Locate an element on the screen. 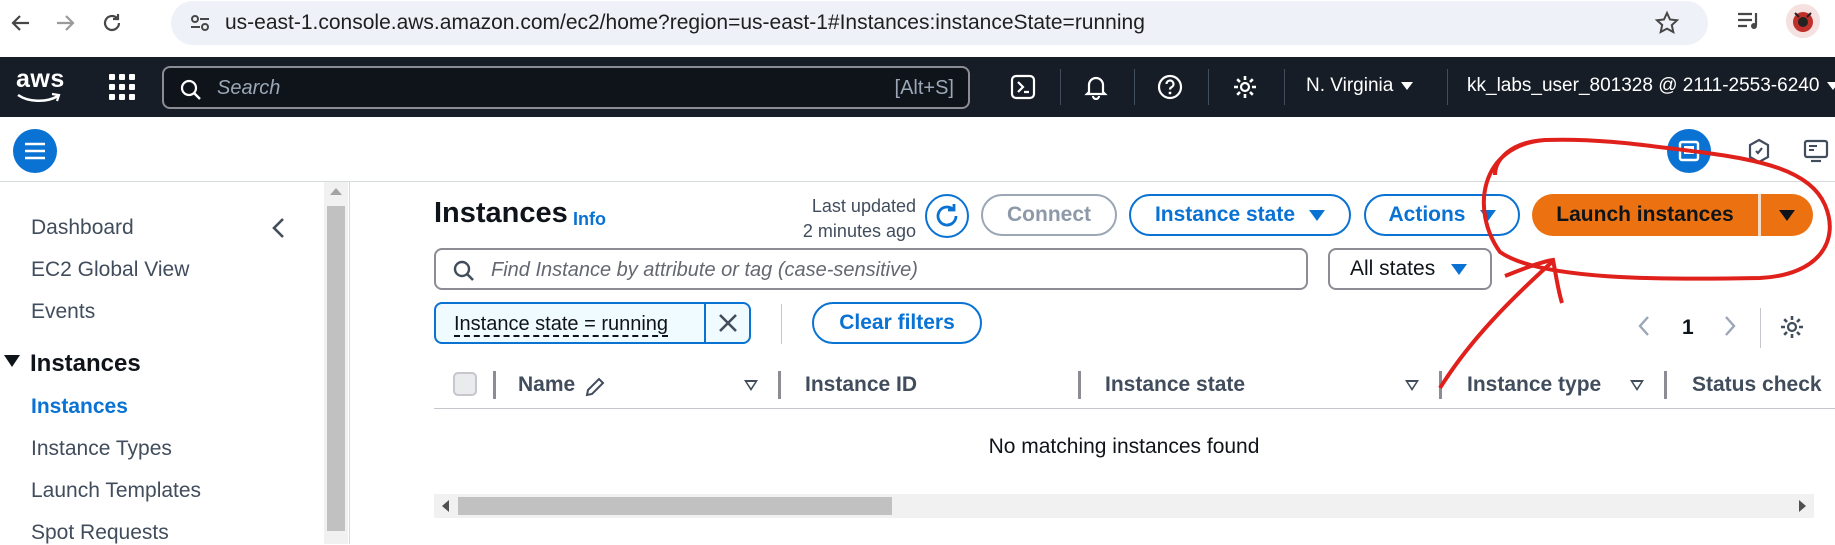 The image size is (1835, 545). sidebar-item-dashboard: Dashboard is located at coordinates (82, 228).